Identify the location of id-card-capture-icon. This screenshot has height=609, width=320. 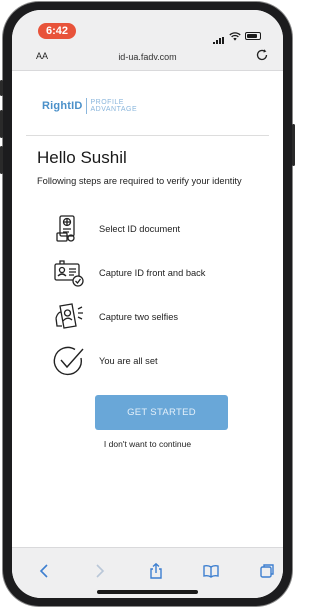
(69, 273).